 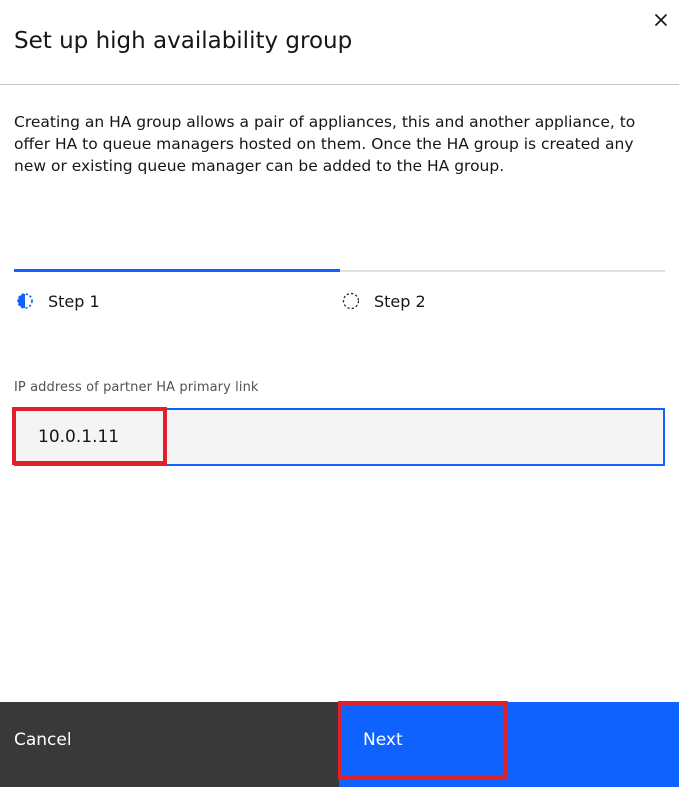 What do you see at coordinates (400, 301) in the screenshot?
I see `progress-step-2-label: Step 2` at bounding box center [400, 301].